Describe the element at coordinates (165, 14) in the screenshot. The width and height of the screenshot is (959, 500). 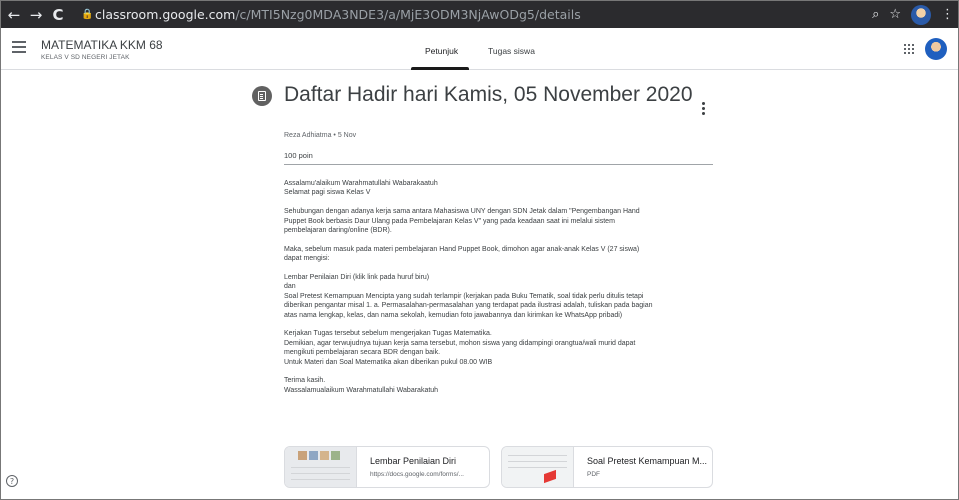
I see `url-host: classroom.google.com` at that location.